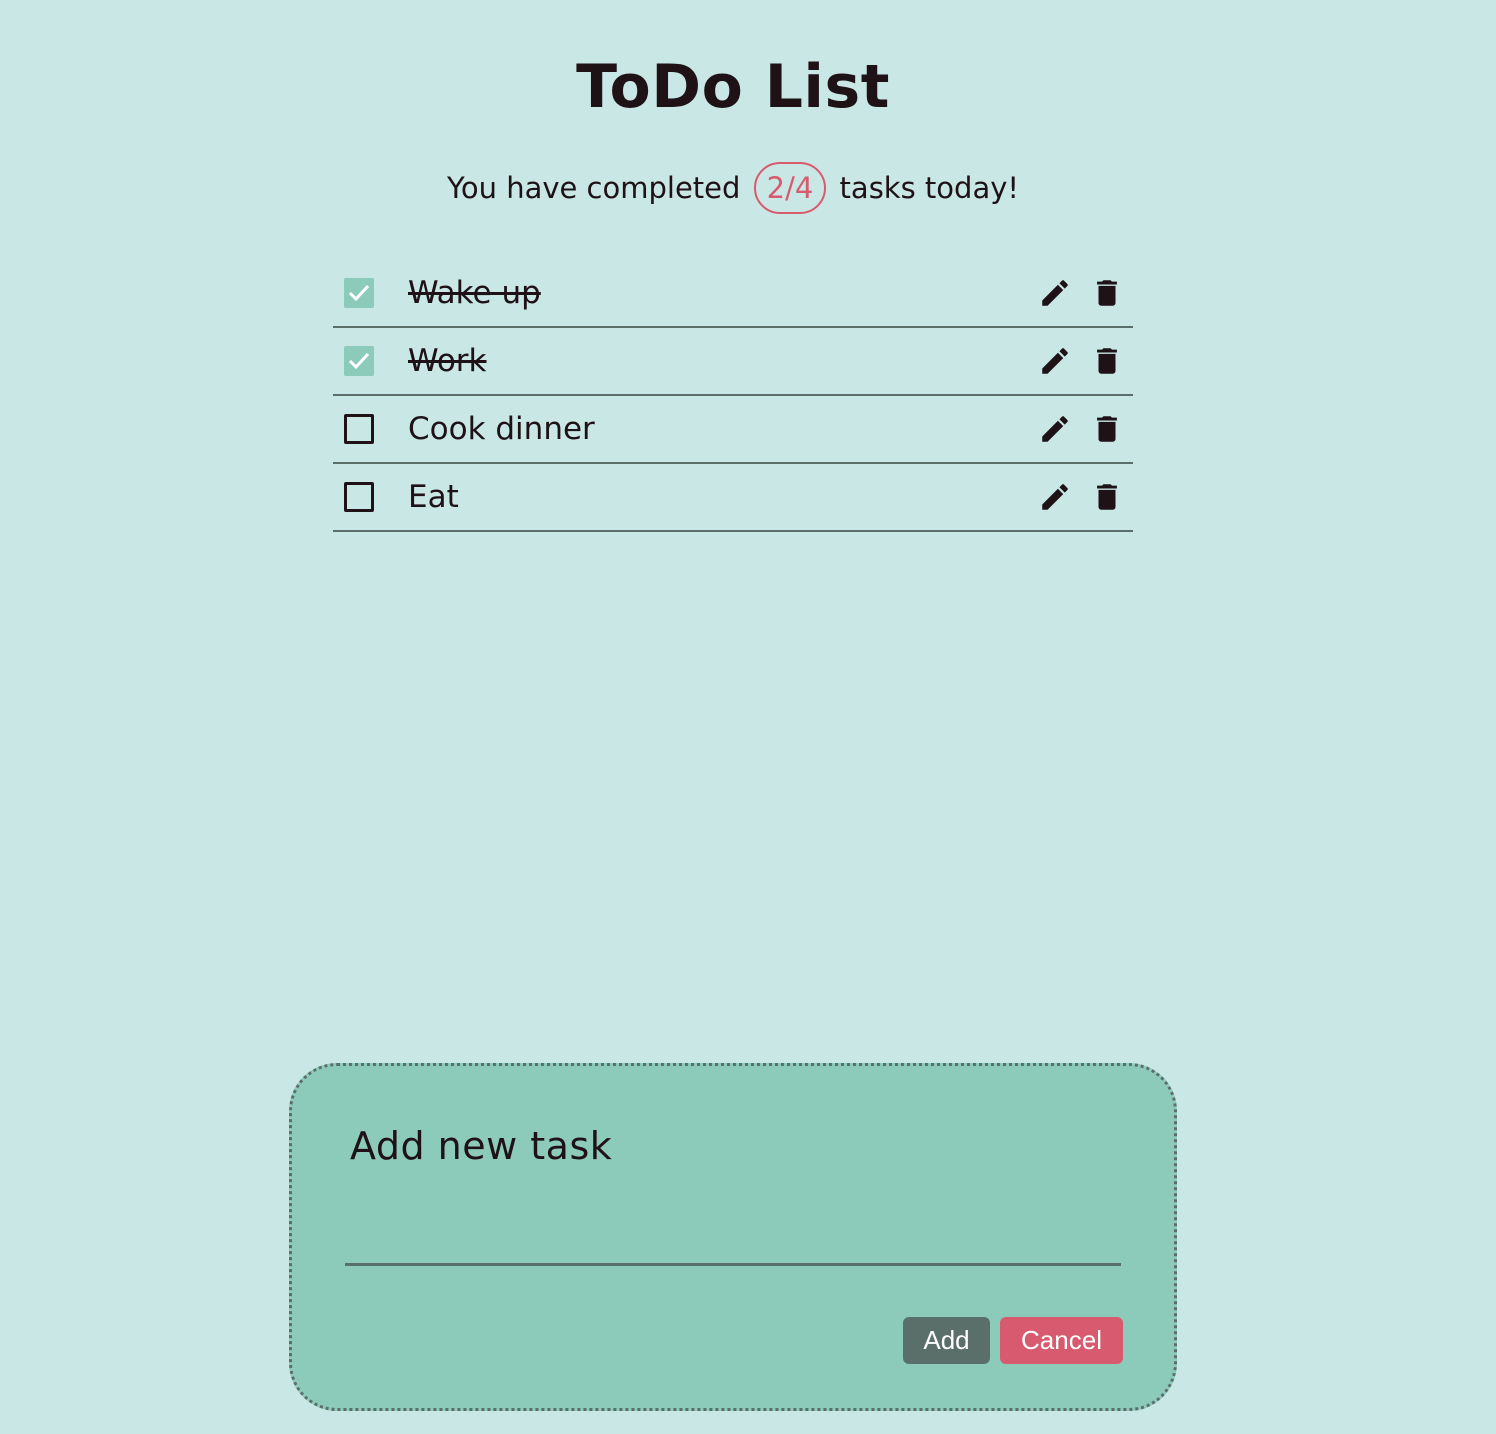 This screenshot has height=1434, width=1496. Describe the element at coordinates (1061, 1340) in the screenshot. I see `cancel-button: Cancel` at that location.